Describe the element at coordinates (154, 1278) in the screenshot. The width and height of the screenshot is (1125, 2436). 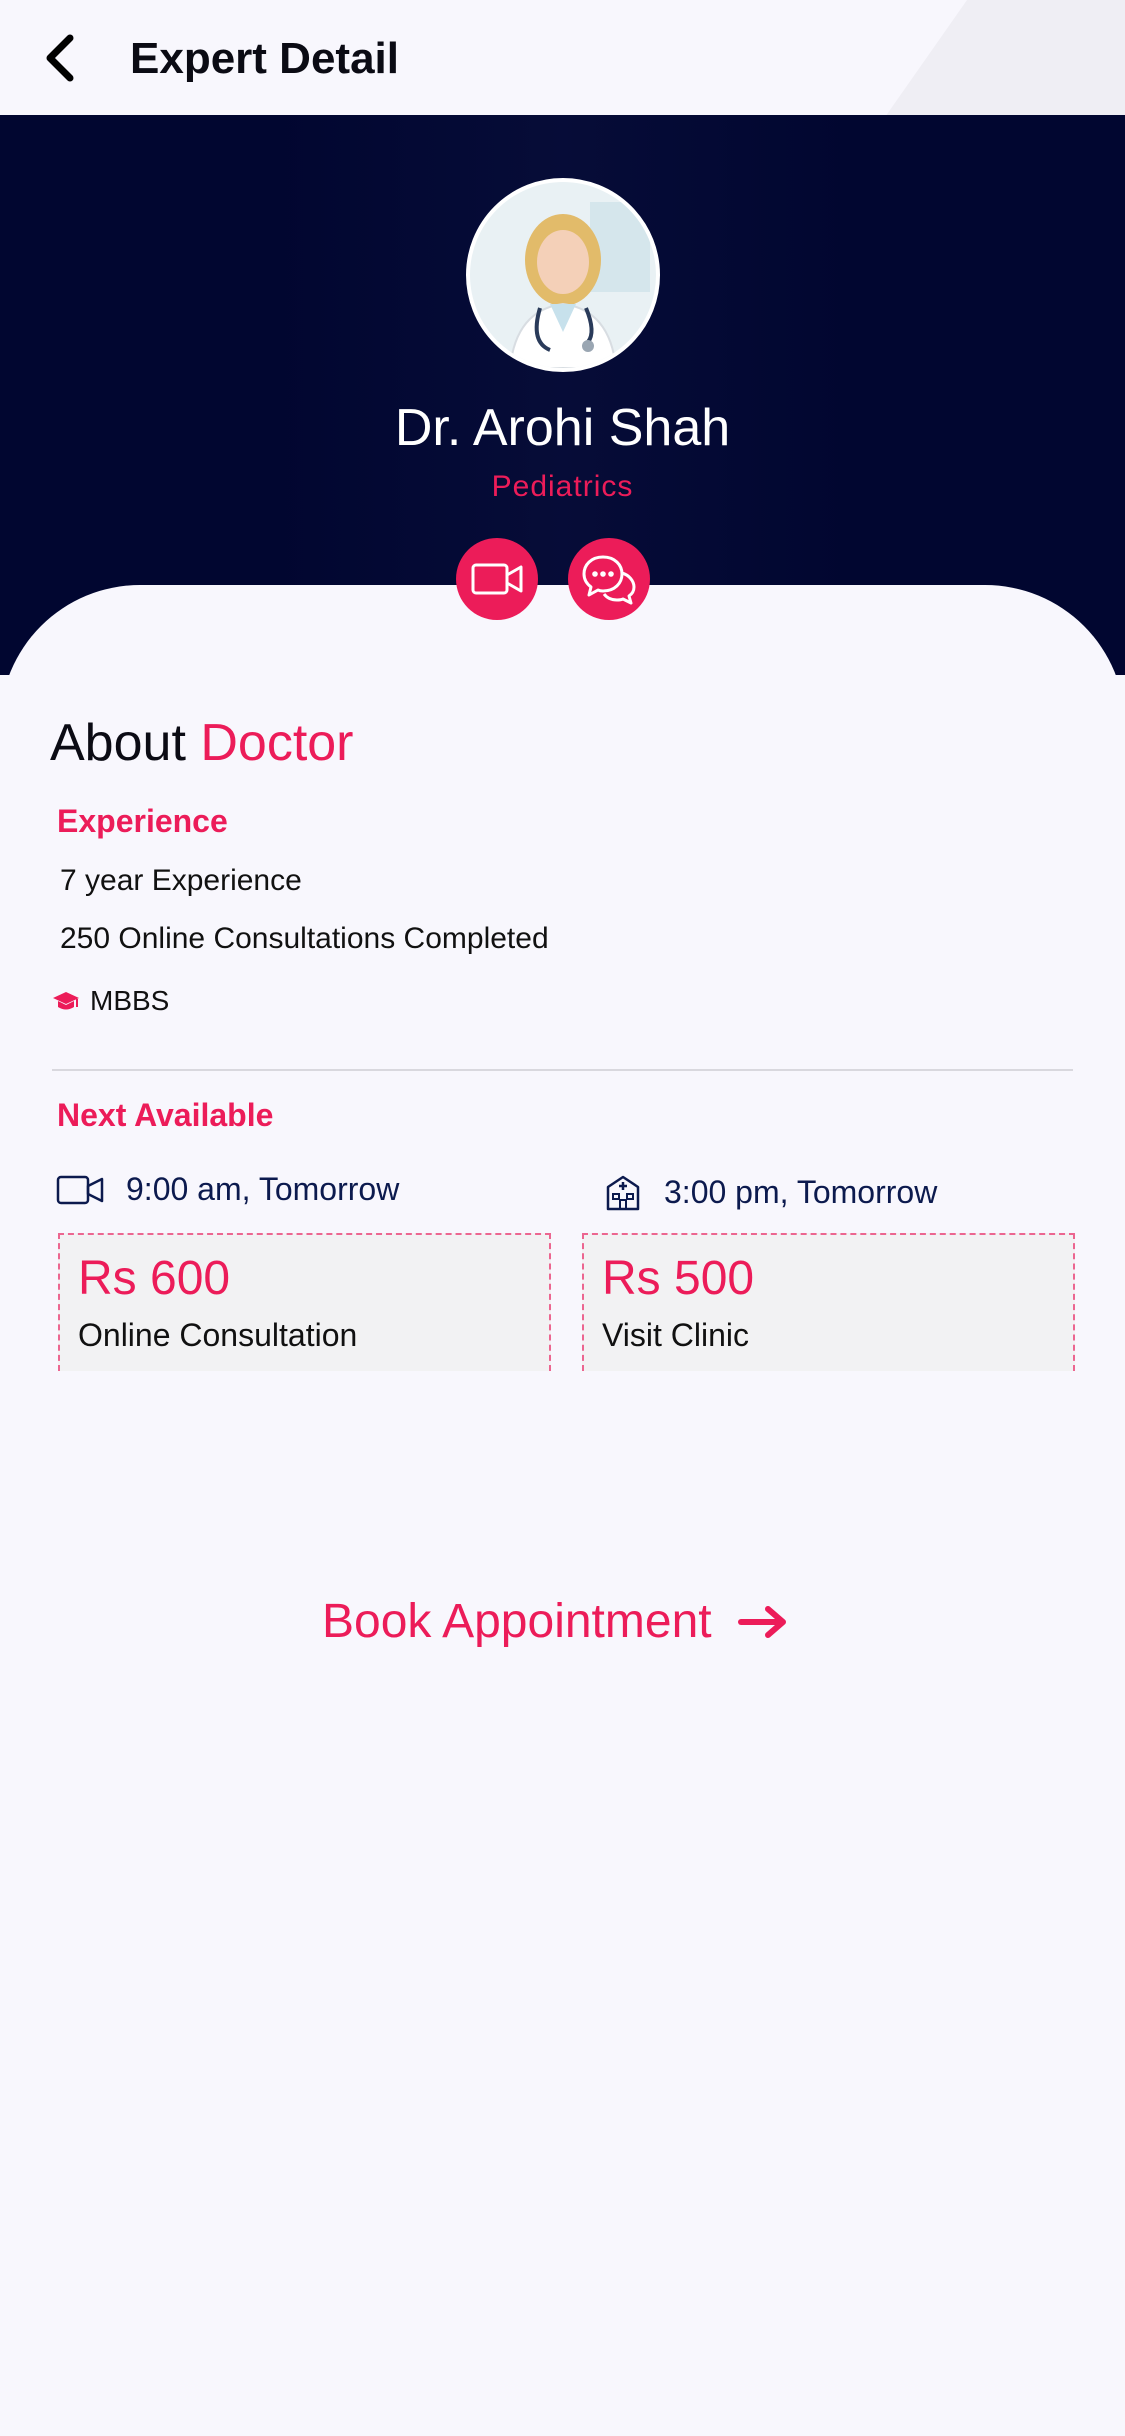
I see `online-price: Rs 600` at that location.